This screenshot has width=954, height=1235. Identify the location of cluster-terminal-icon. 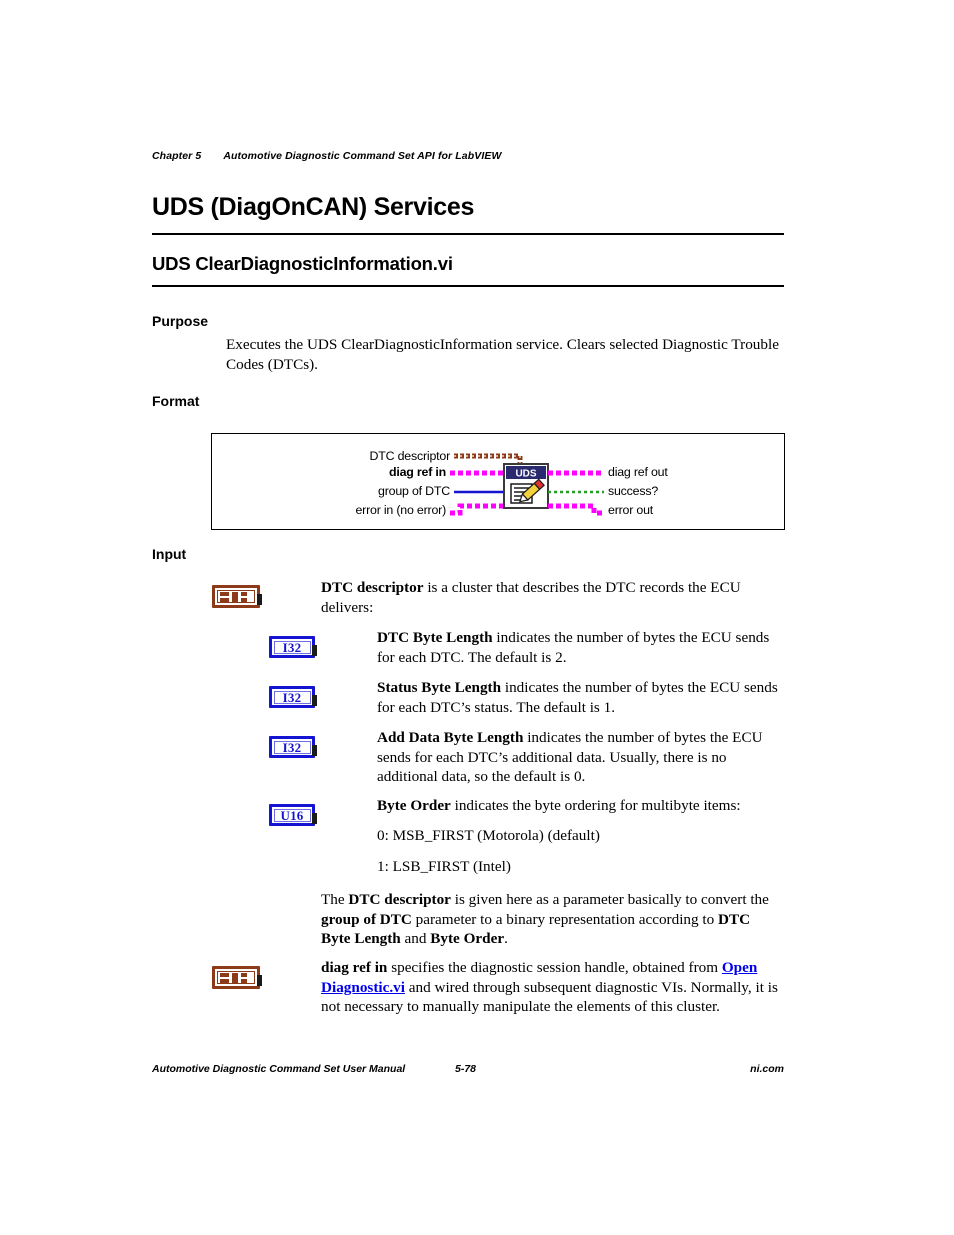
(237, 596).